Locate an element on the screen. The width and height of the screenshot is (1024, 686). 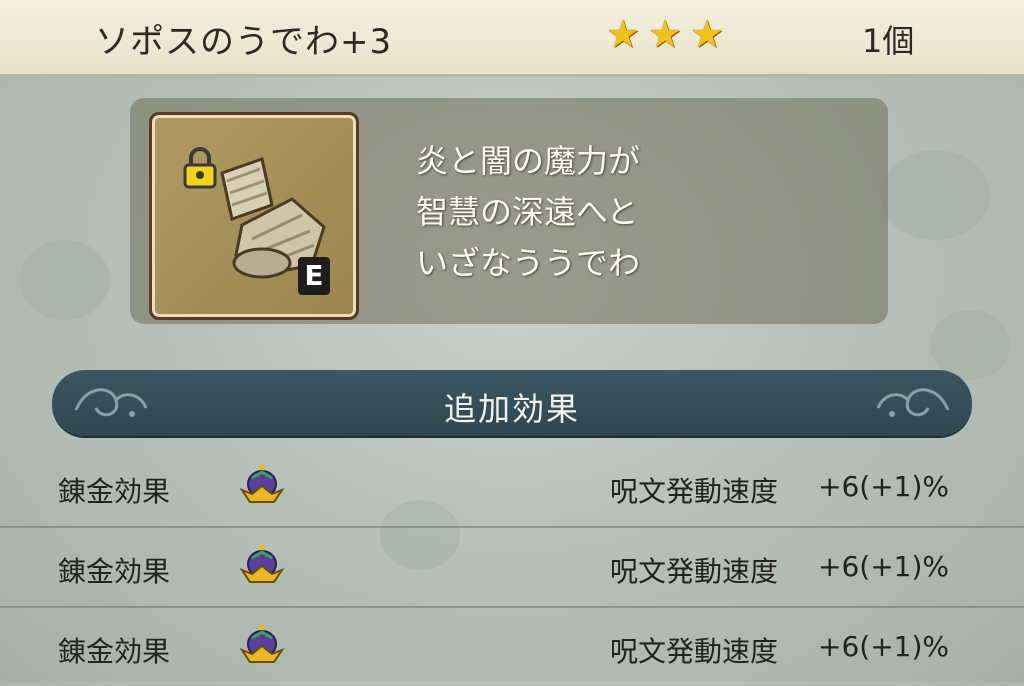
item-count: 1個 is located at coordinates (888, 41).